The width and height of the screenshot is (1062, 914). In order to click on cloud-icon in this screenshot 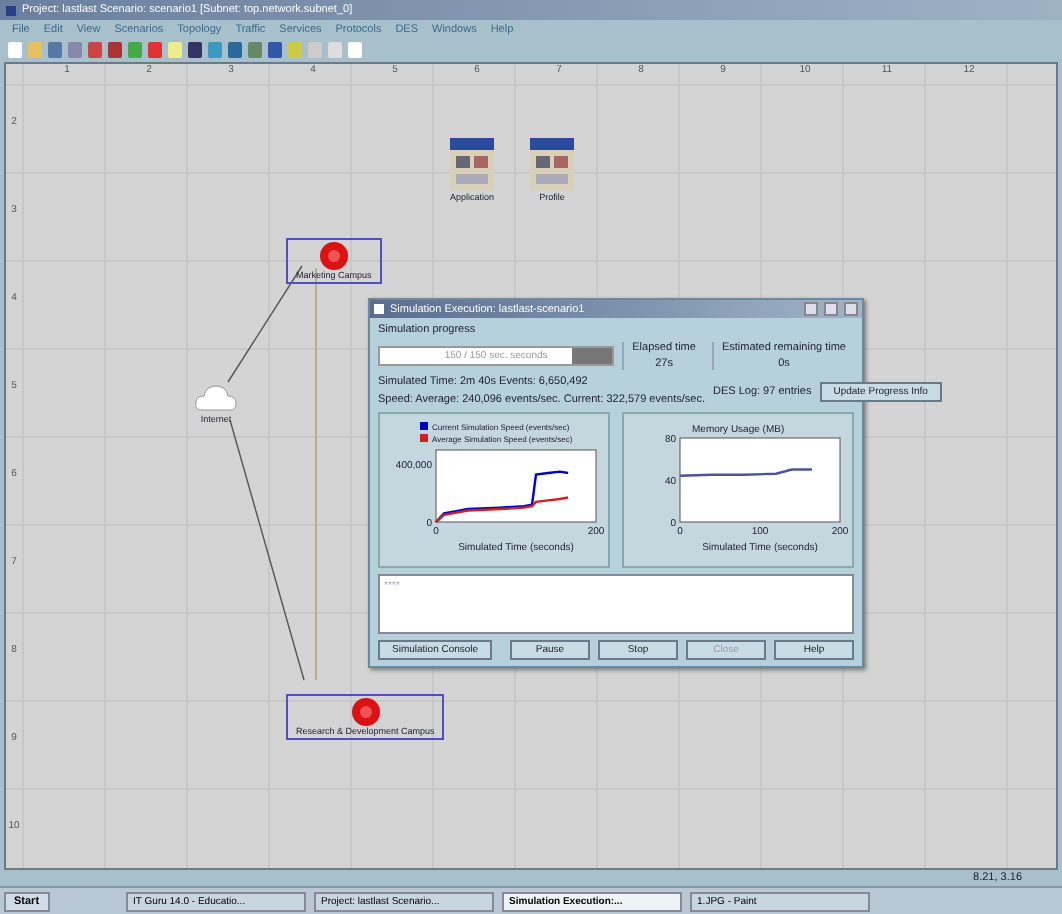, I will do `click(216, 398)`.